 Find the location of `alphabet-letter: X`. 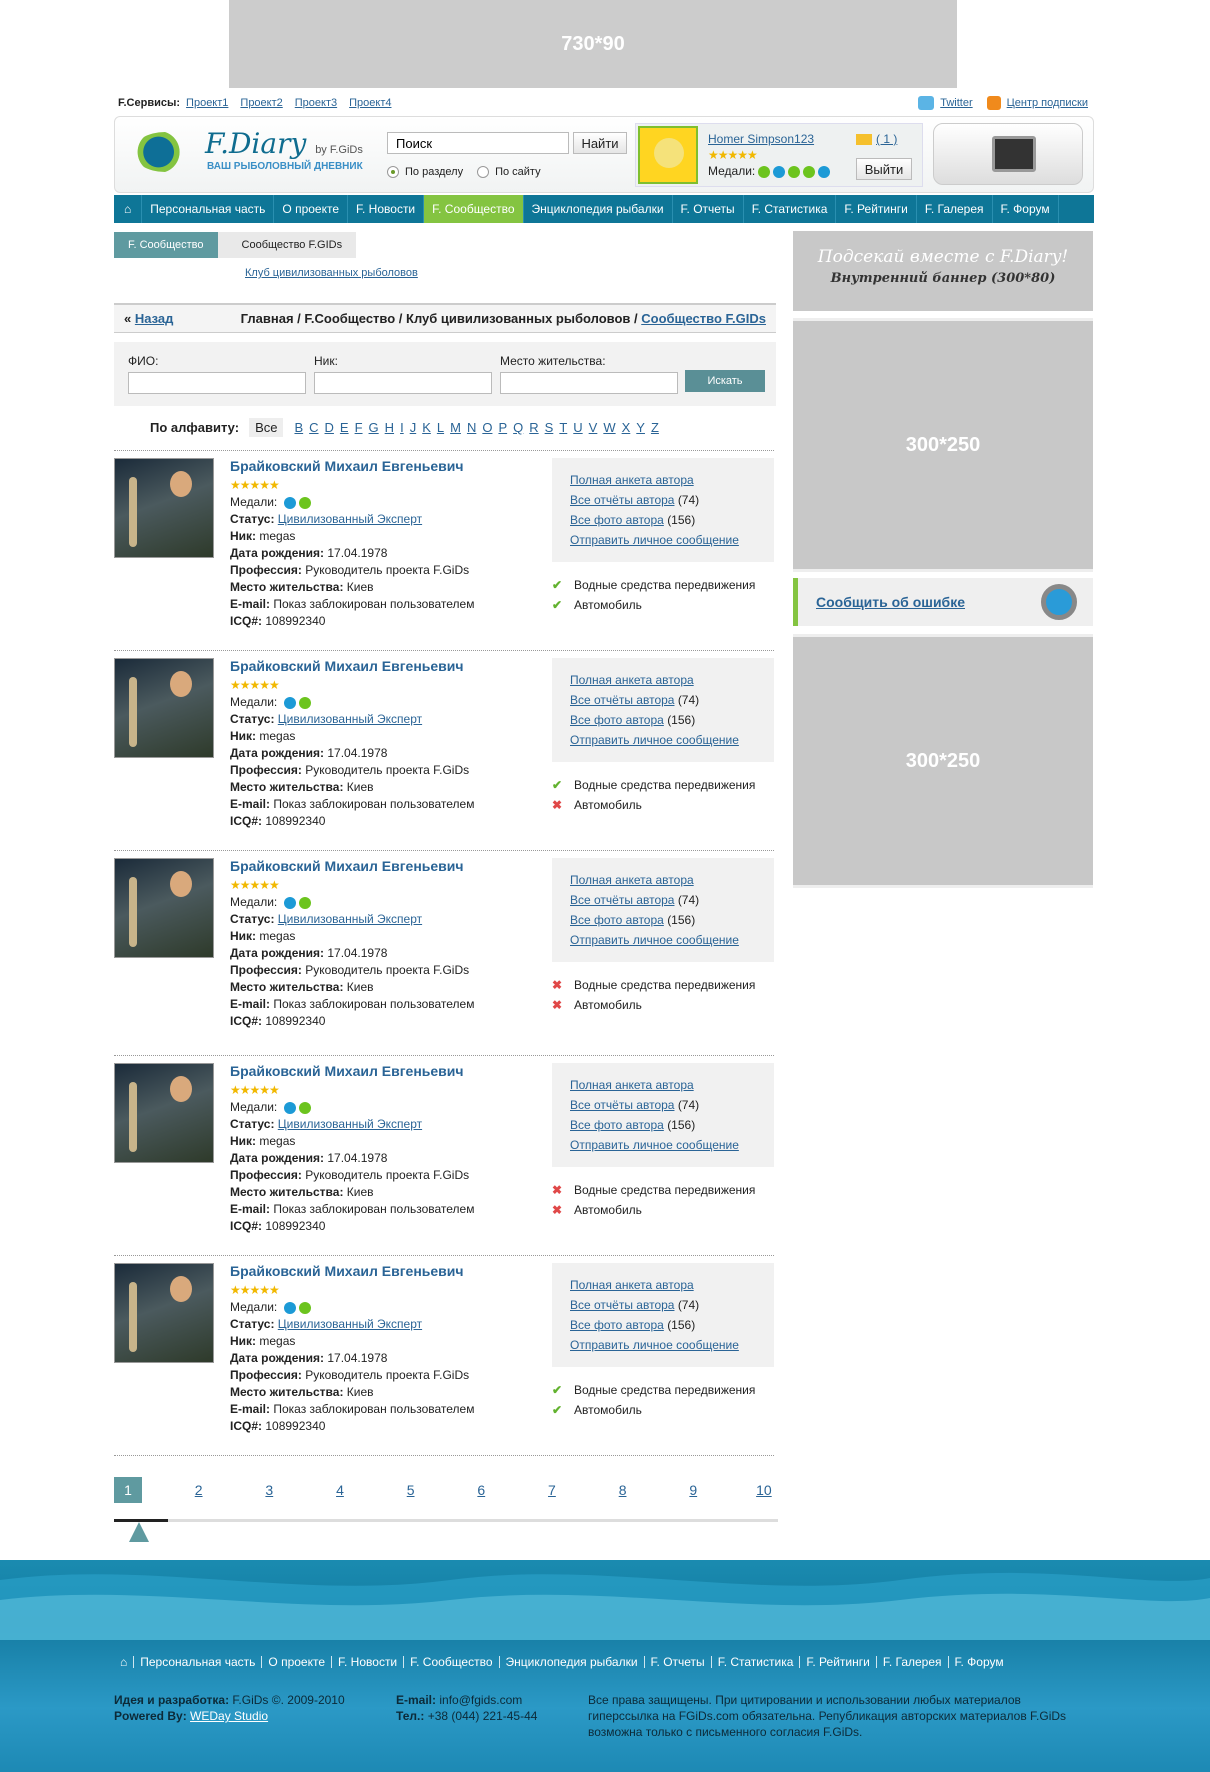

alphabet-letter: X is located at coordinates (626, 427).